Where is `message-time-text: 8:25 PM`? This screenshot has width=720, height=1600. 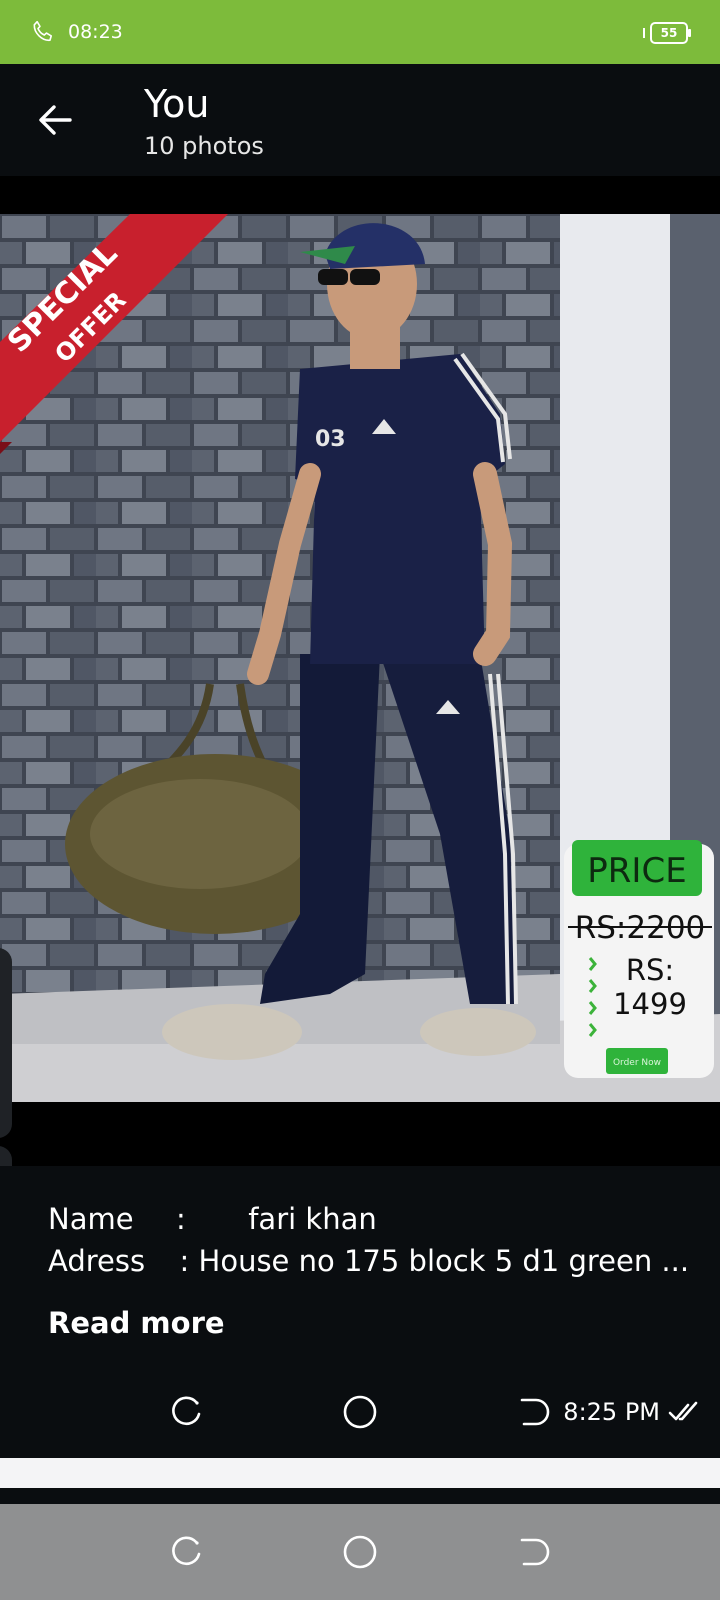 message-time-text: 8:25 PM is located at coordinates (611, 1412).